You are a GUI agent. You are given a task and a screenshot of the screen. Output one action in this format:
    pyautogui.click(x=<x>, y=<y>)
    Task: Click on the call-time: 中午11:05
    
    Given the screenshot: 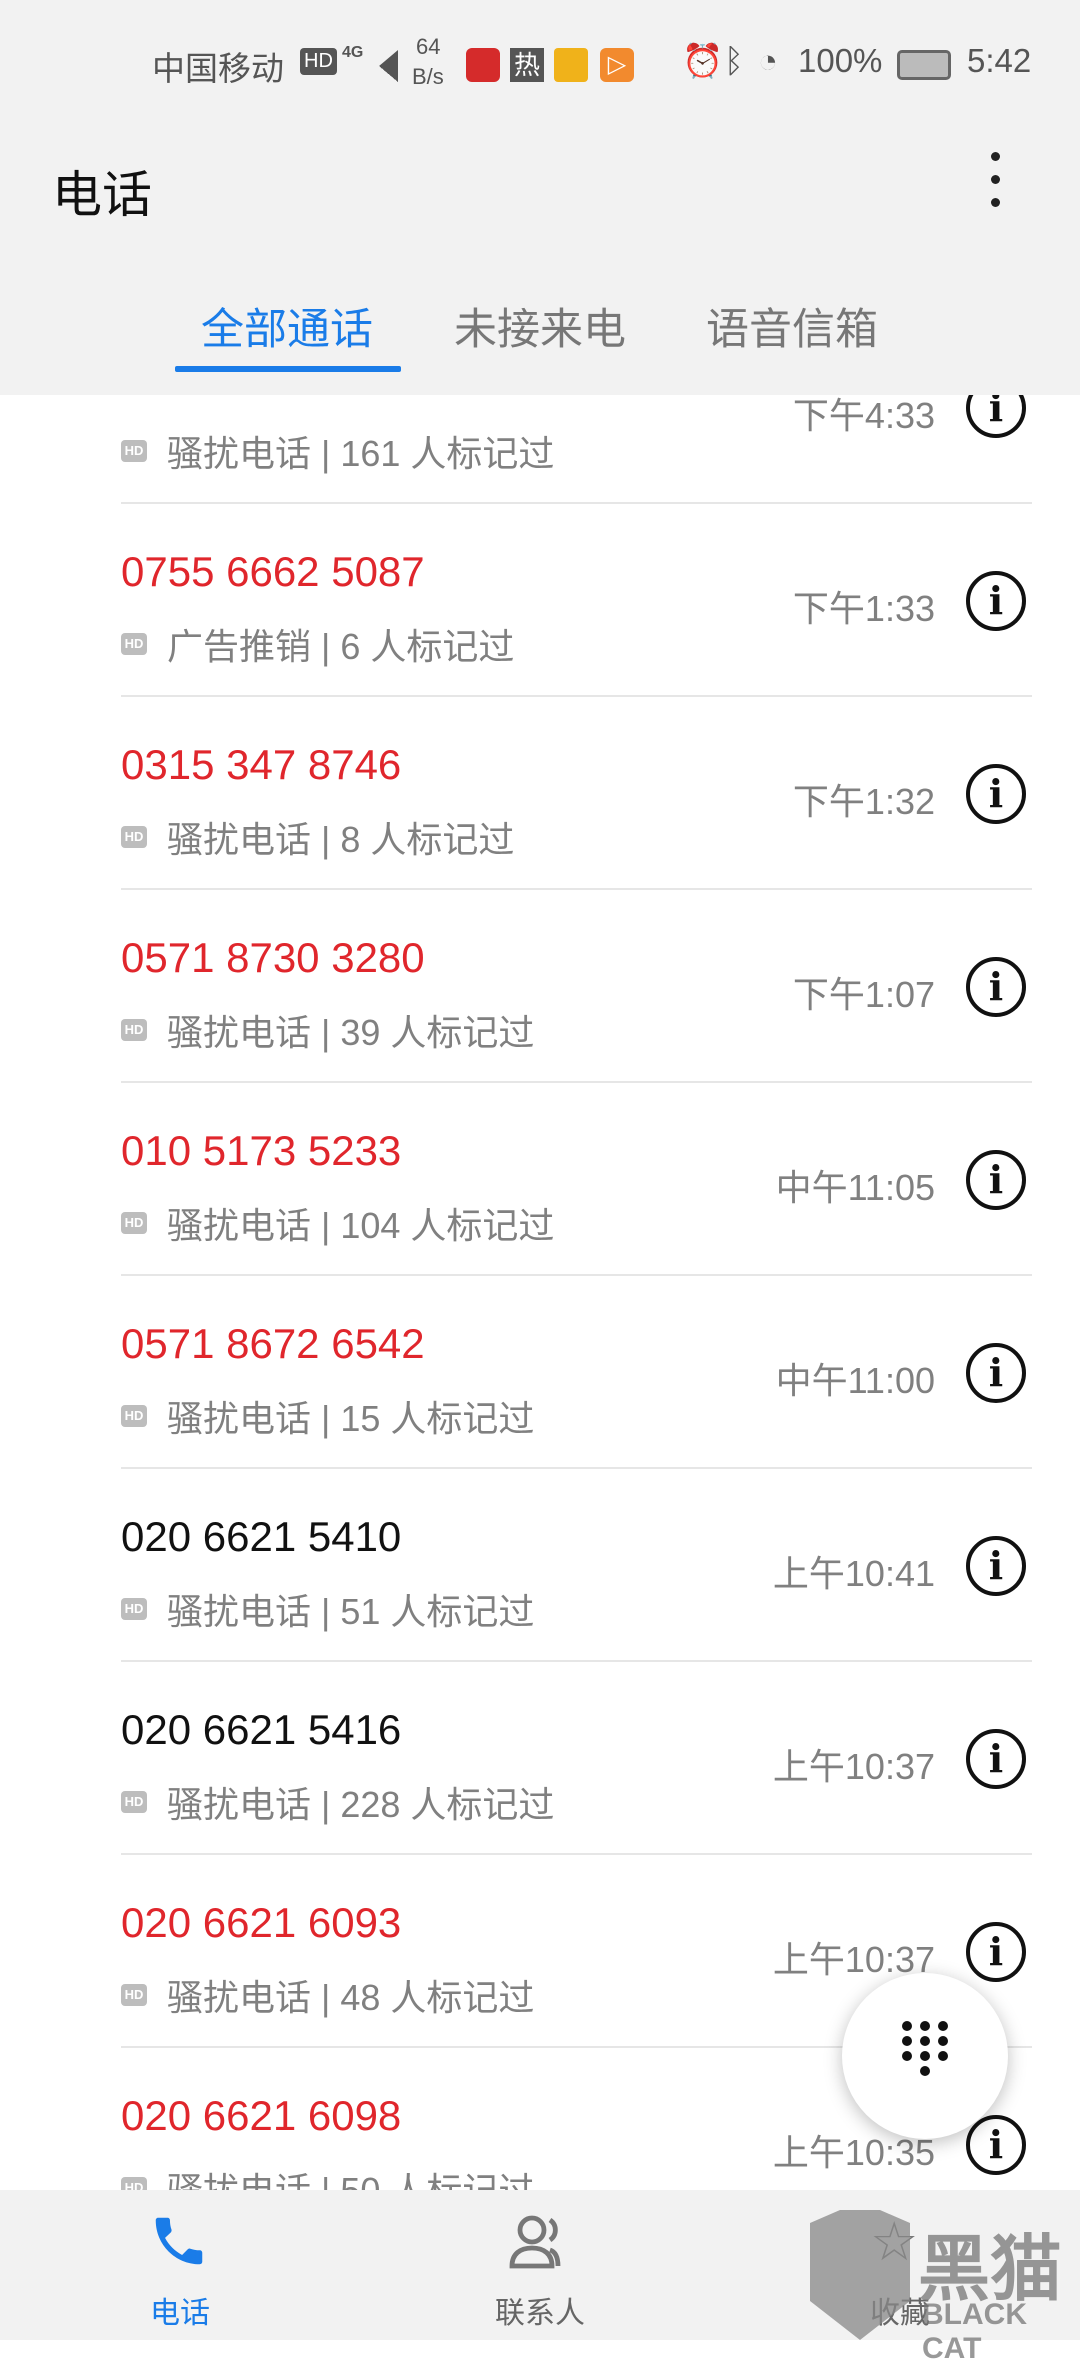 What is the action you would take?
    pyautogui.click(x=855, y=1187)
    